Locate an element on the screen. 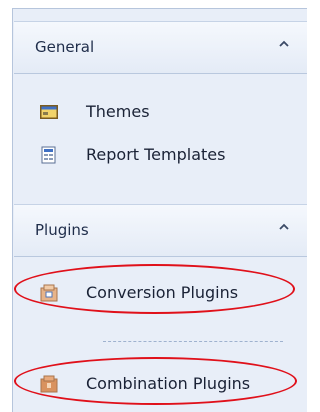 Image resolution: width=320 pixels, height=412 pixels. group-title-plugins: Plugins is located at coordinates (62, 230).